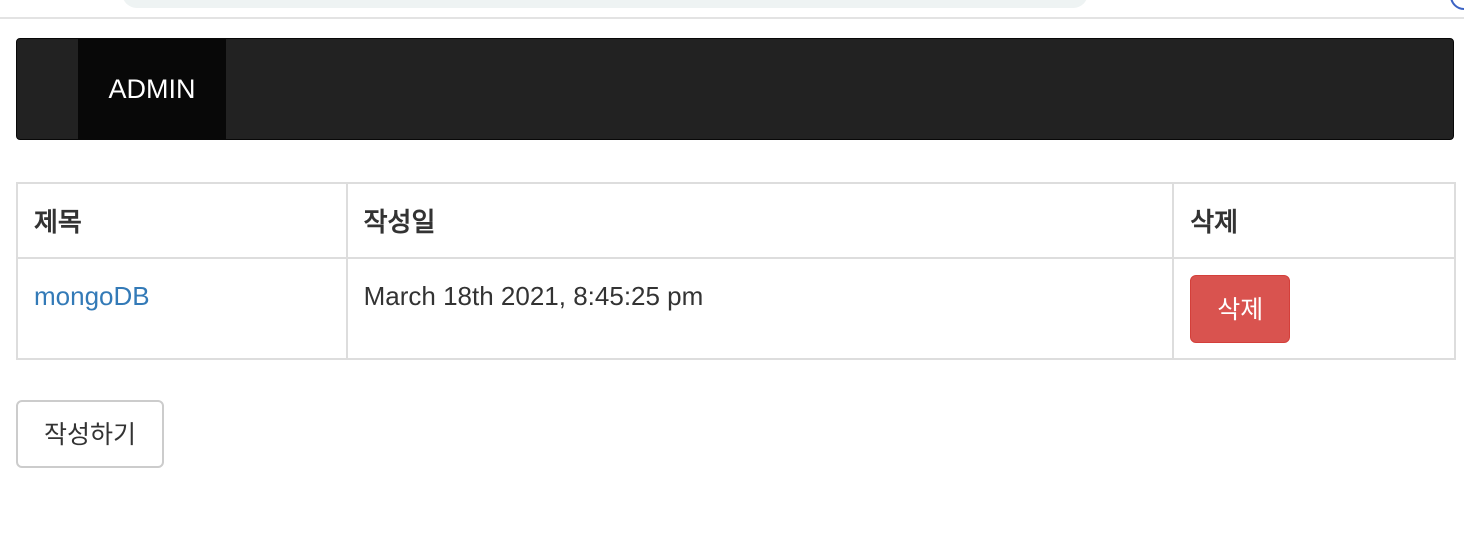 The image size is (1464, 542). I want to click on write-post-button: 작성하기, so click(90, 434).